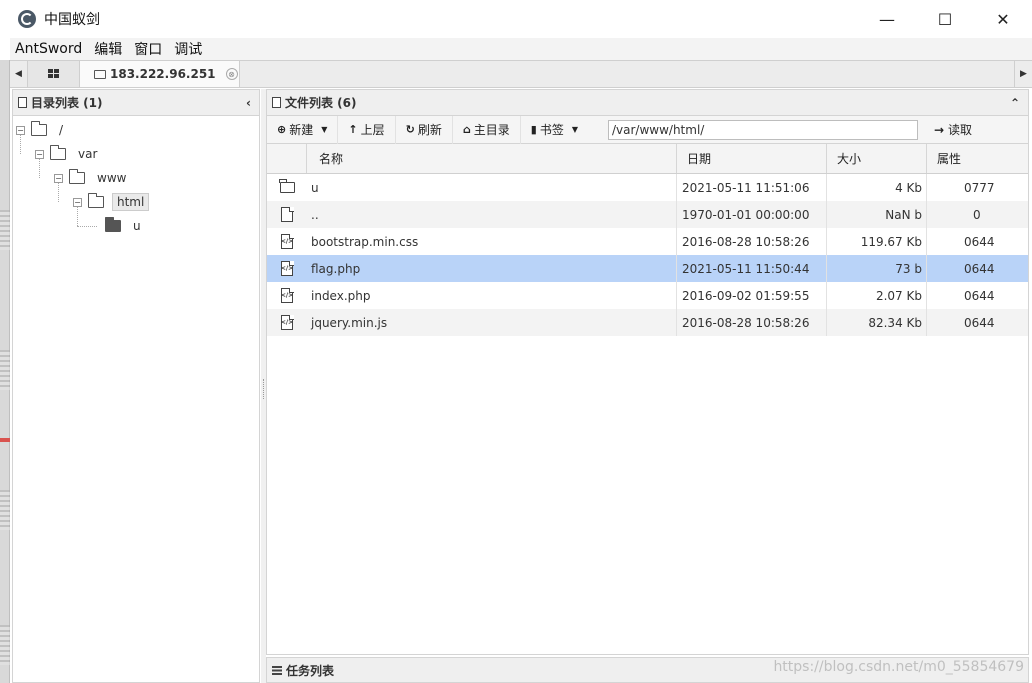 The width and height of the screenshot is (1032, 683). What do you see at coordinates (752, 187) in the screenshot?
I see `file-date: 2021-05-11 11:51:06` at bounding box center [752, 187].